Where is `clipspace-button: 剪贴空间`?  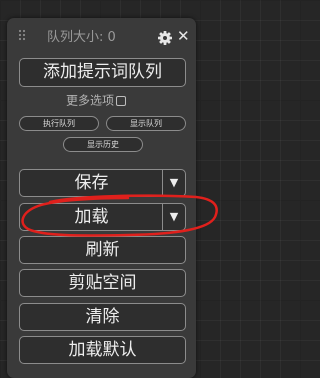 clipspace-button: 剪贴空间 is located at coordinates (102, 283).